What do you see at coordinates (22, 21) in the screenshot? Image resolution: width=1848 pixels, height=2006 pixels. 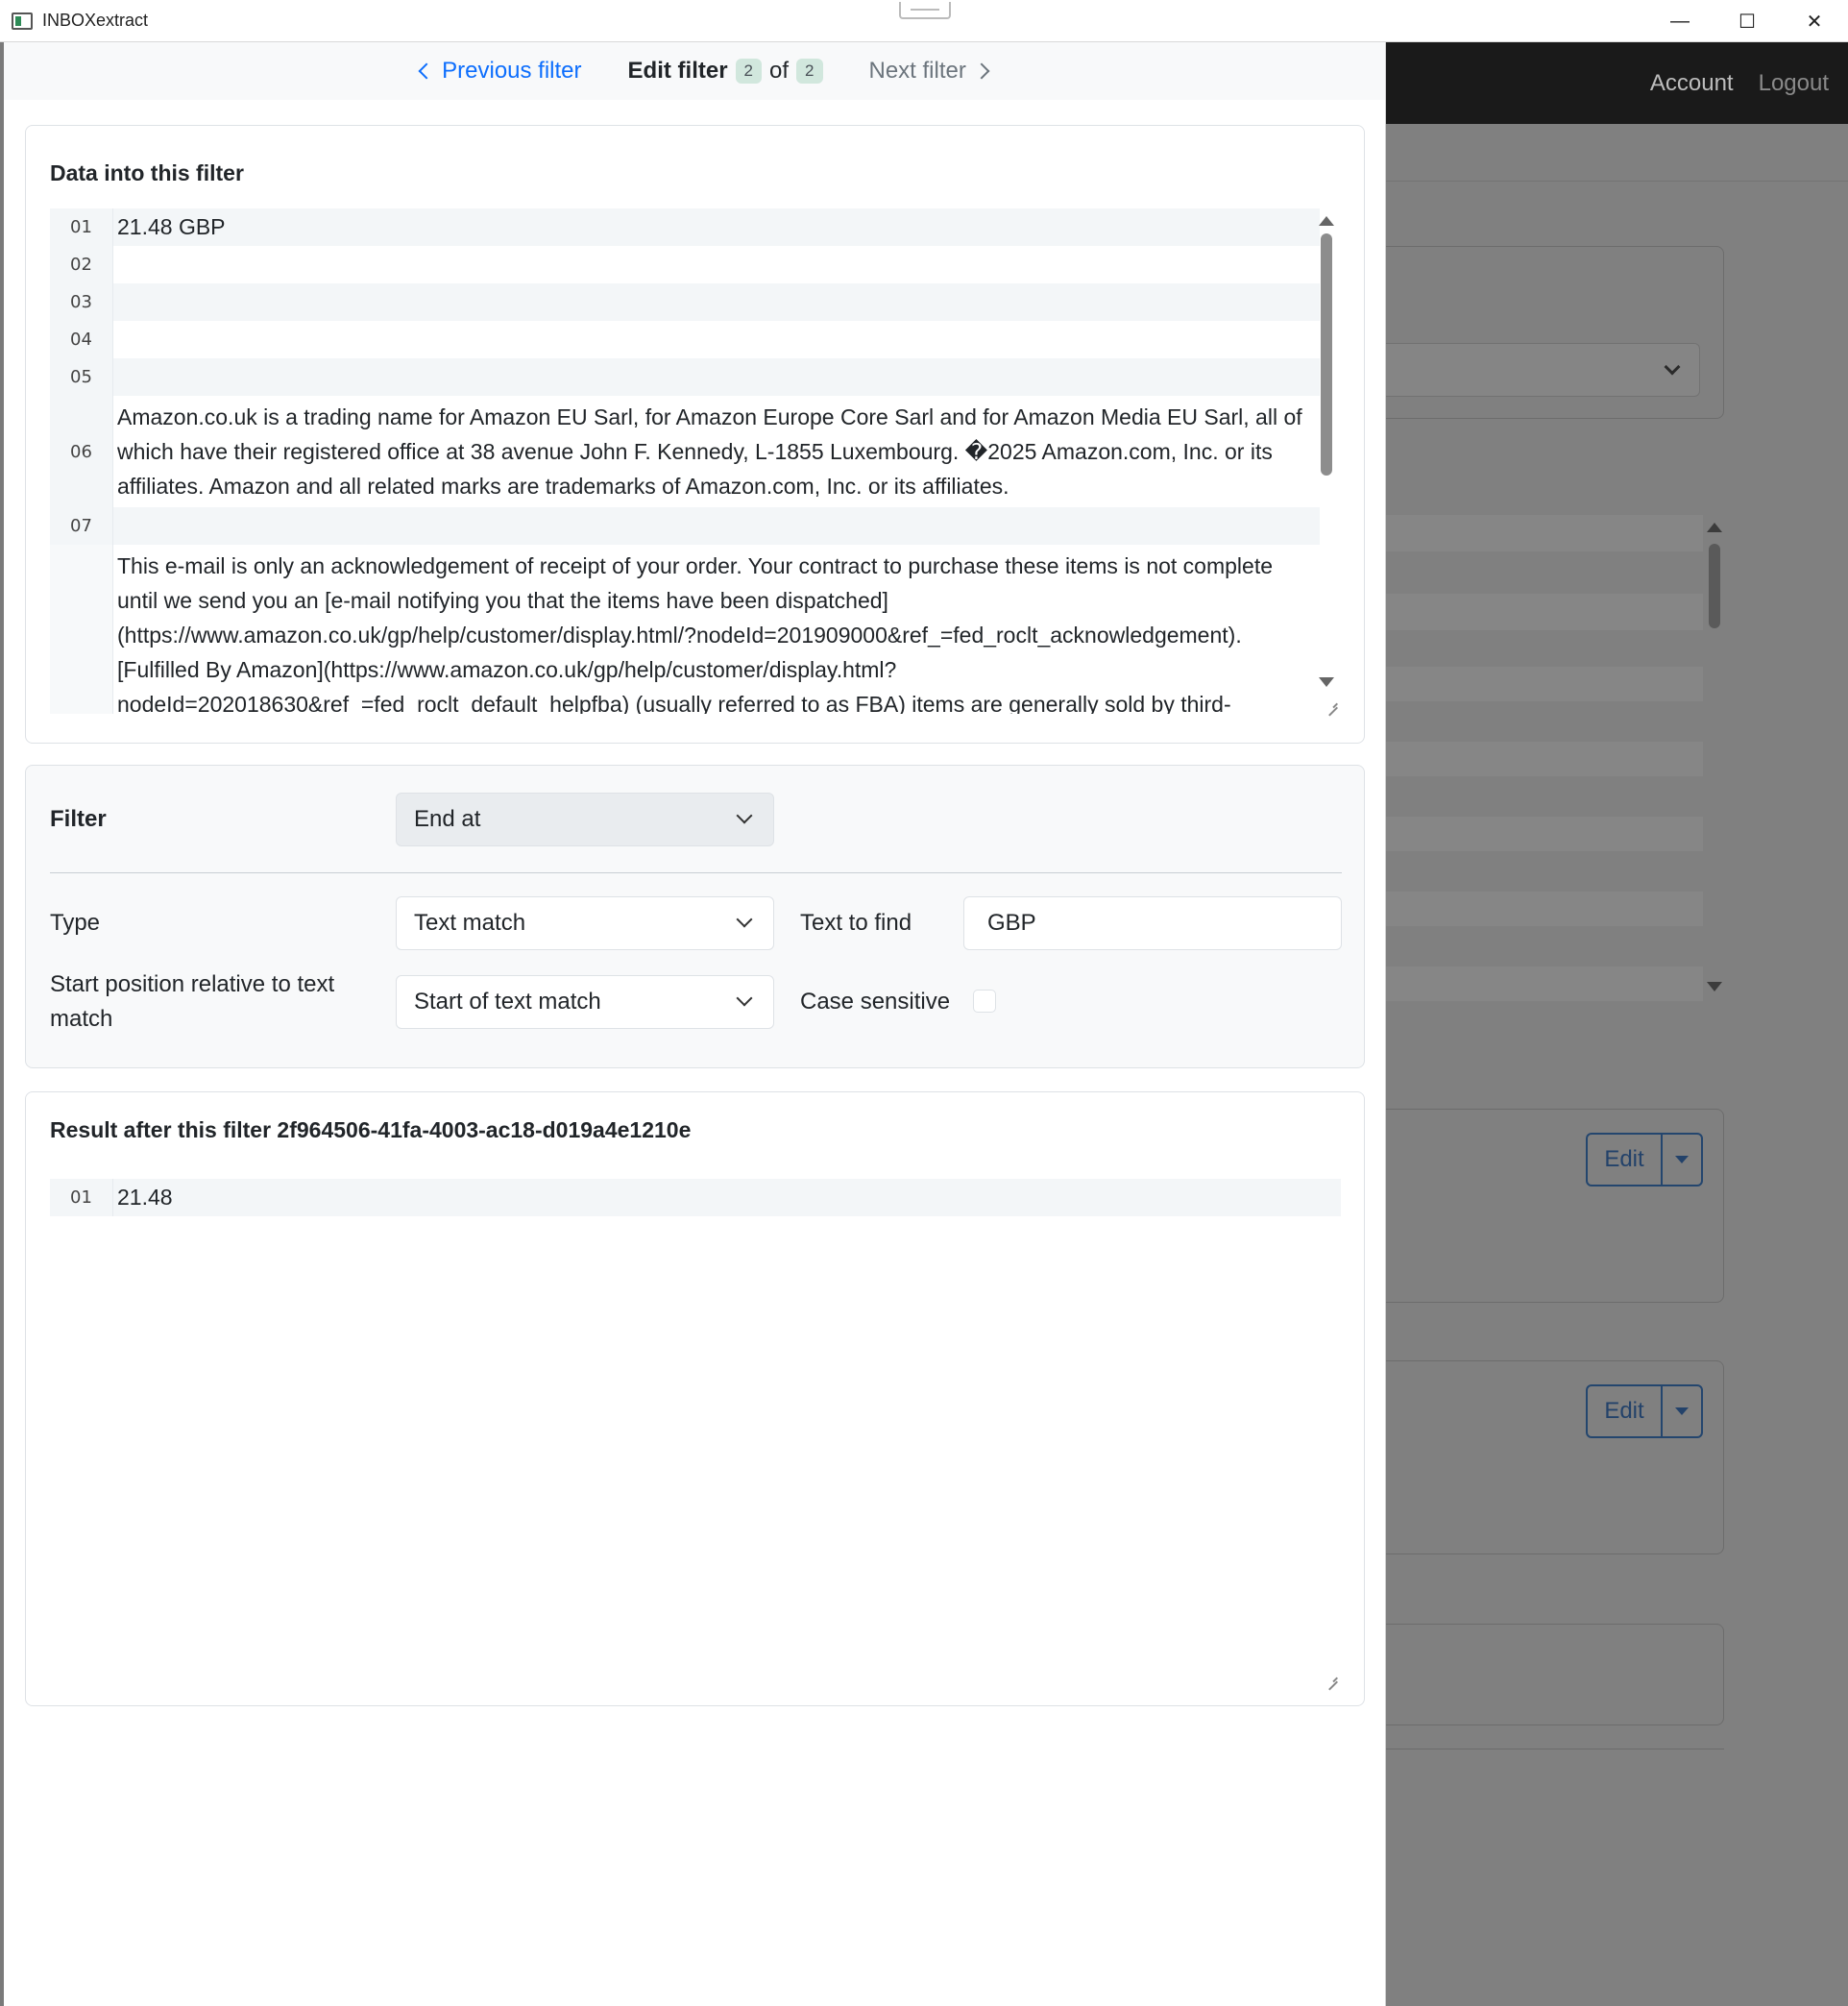 I see `app-icon` at bounding box center [22, 21].